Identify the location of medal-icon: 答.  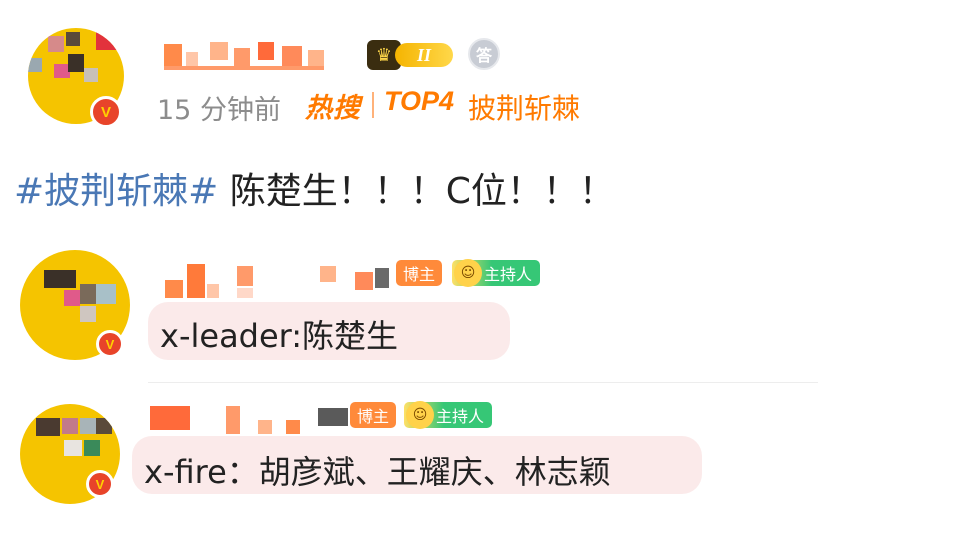
(484, 54).